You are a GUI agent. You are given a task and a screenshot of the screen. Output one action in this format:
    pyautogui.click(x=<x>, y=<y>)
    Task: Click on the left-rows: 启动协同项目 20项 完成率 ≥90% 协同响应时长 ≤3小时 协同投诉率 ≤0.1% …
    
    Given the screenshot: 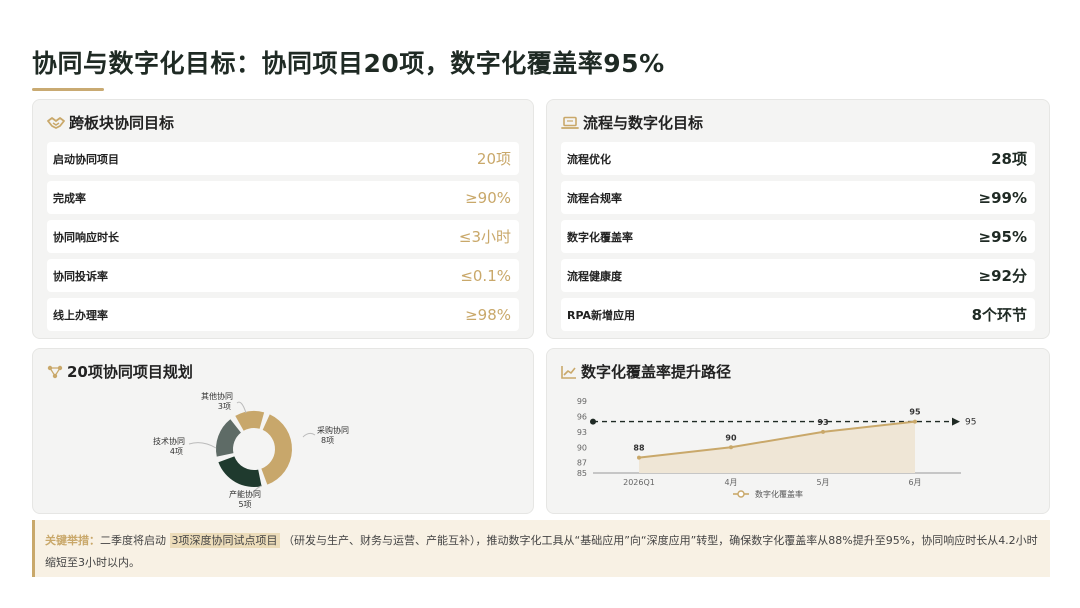 What is the action you would take?
    pyautogui.click(x=283, y=239)
    